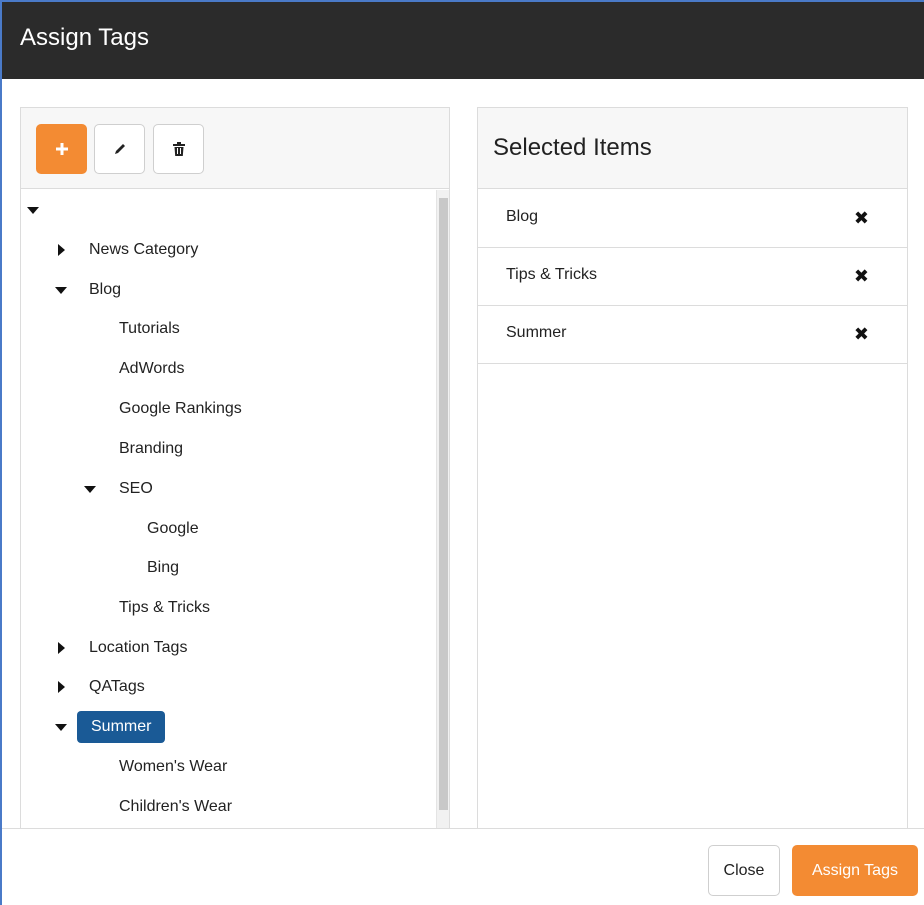 This screenshot has width=924, height=905. What do you see at coordinates (692, 335) in the screenshot?
I see `selected-item: Summer ✖` at bounding box center [692, 335].